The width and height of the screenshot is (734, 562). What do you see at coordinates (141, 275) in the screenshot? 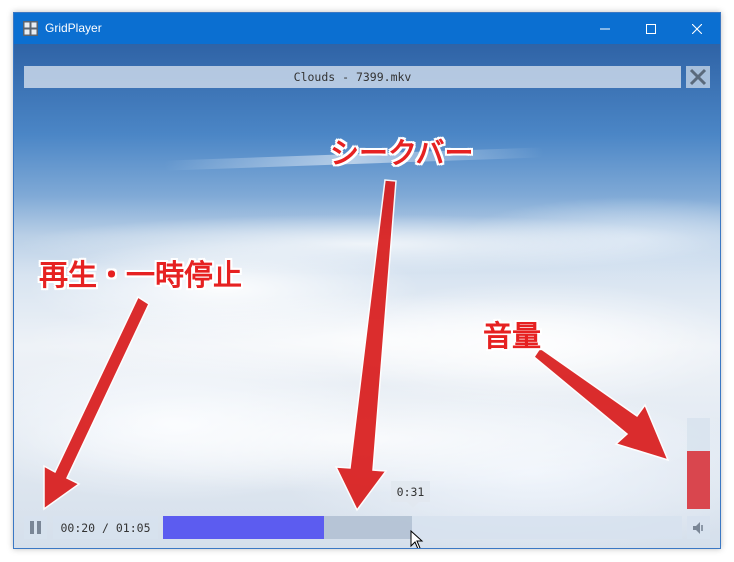
I see `annotation-play-pause: 再生・一時停止` at bounding box center [141, 275].